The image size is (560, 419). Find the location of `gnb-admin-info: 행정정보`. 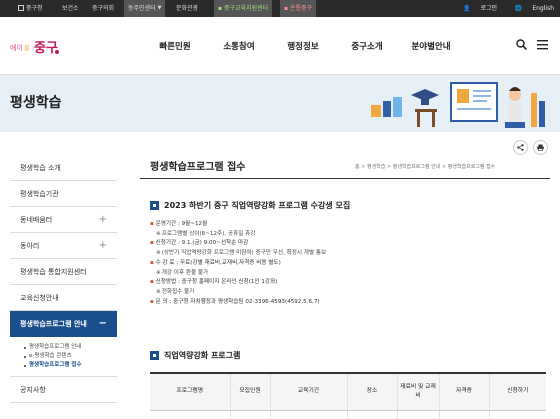

gnb-admin-info: 행정정보 is located at coordinates (303, 46).